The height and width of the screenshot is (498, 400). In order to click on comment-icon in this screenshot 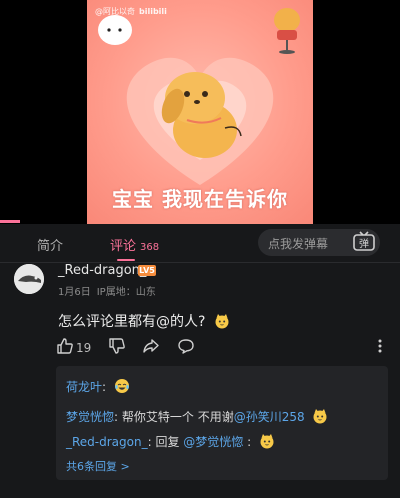, I will do `click(186, 346)`.